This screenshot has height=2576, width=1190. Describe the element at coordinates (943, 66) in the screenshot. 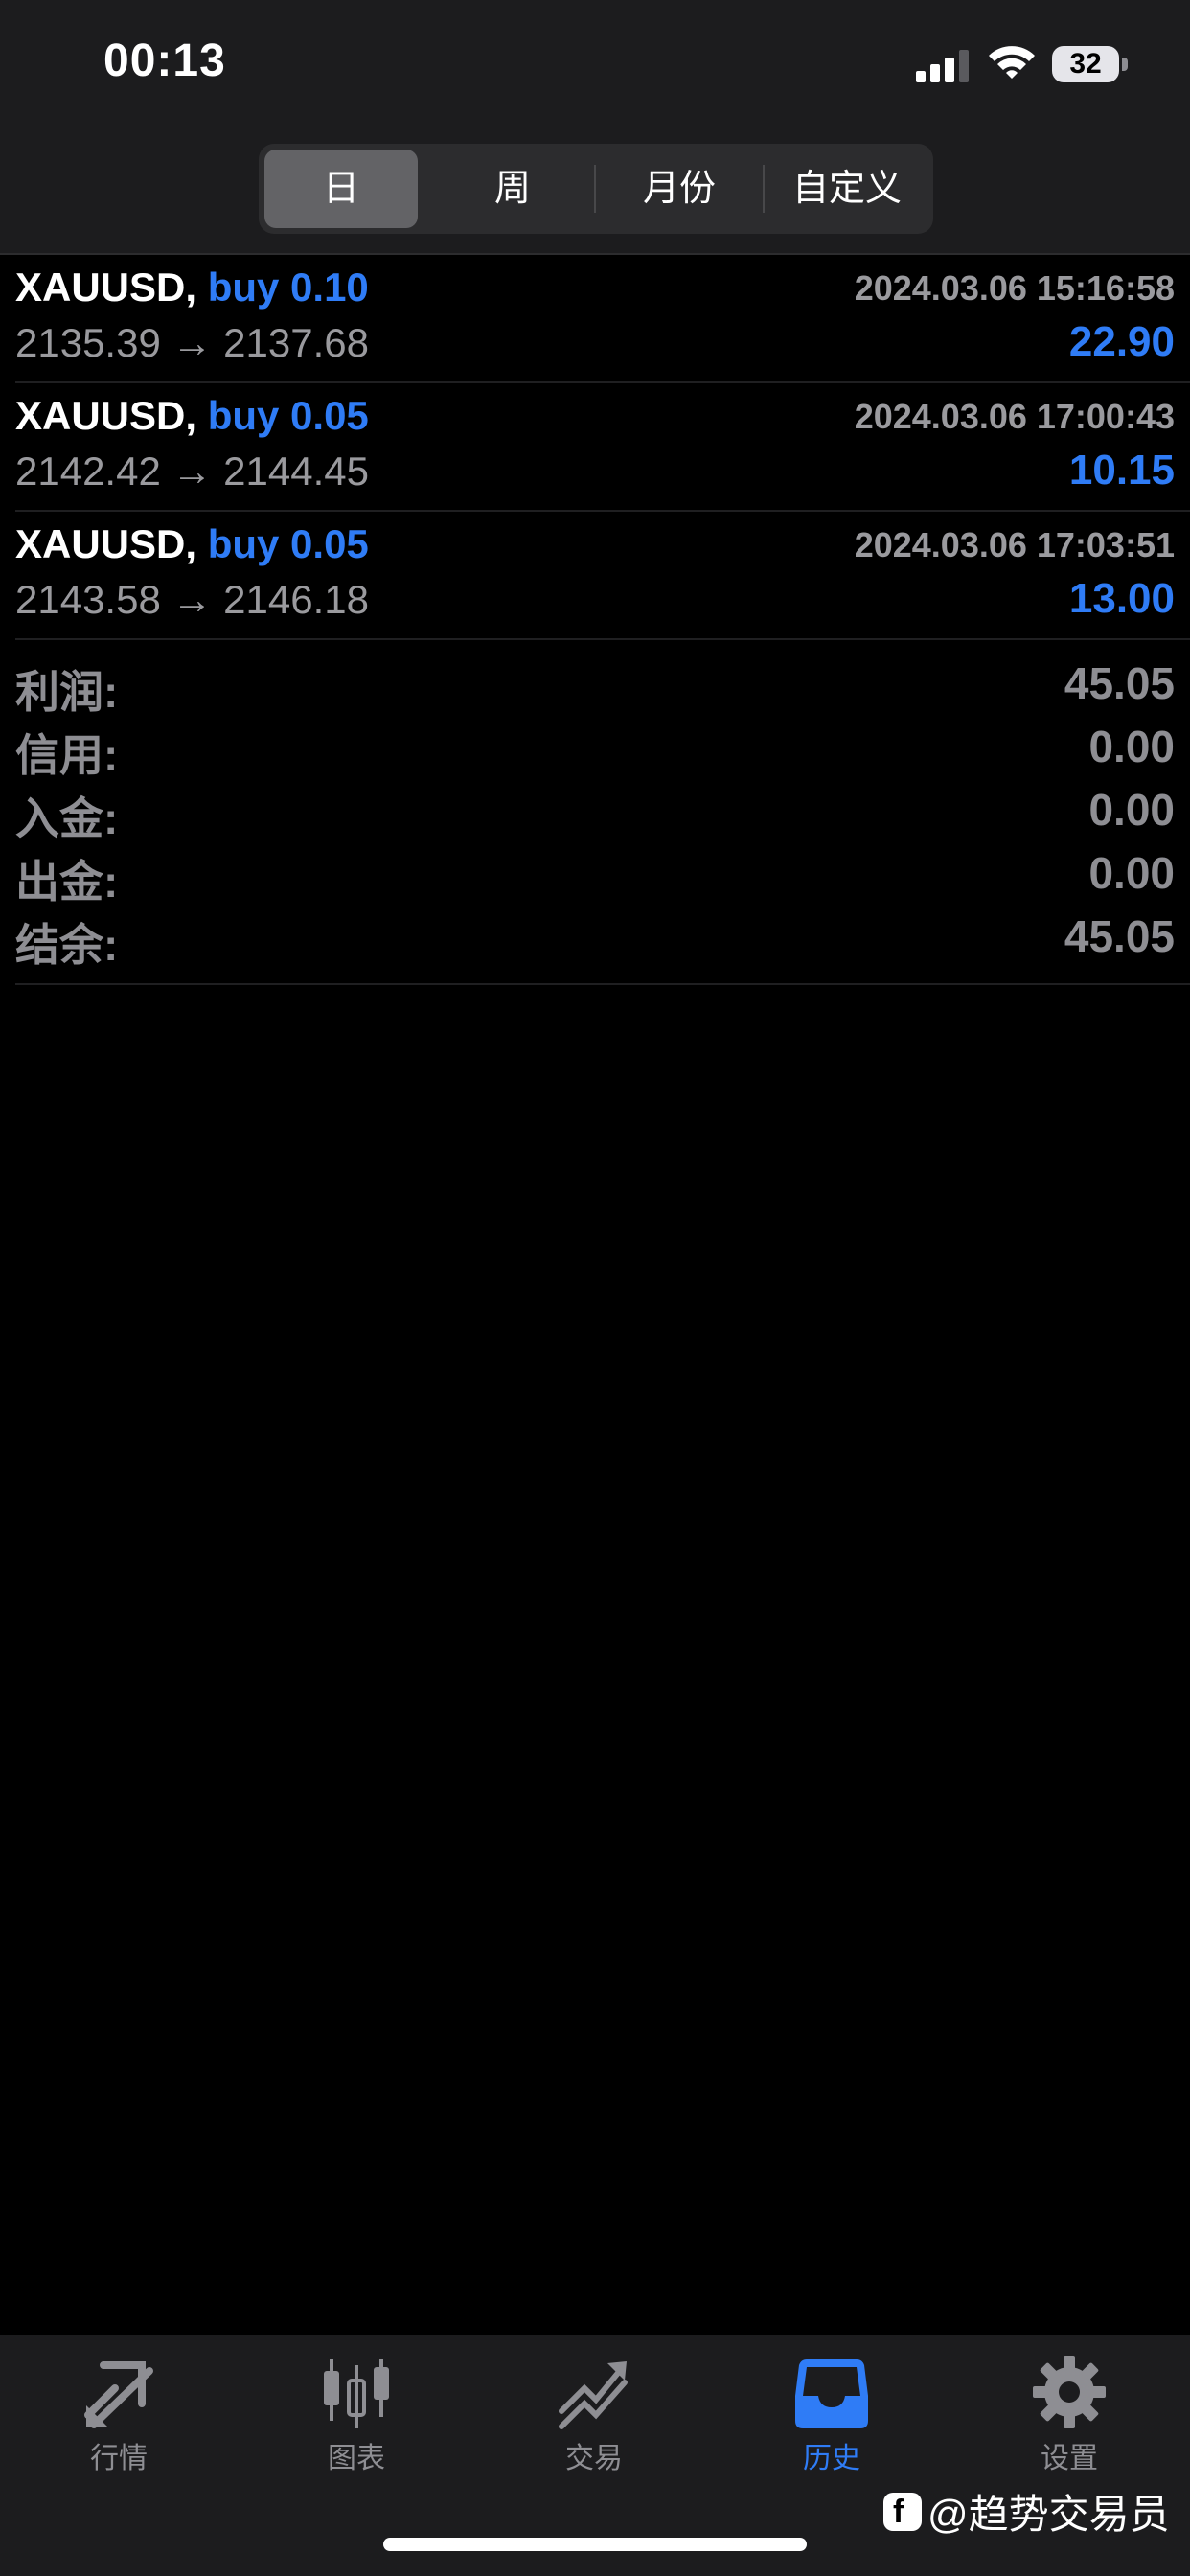

I see `cellular-signal-icon` at that location.